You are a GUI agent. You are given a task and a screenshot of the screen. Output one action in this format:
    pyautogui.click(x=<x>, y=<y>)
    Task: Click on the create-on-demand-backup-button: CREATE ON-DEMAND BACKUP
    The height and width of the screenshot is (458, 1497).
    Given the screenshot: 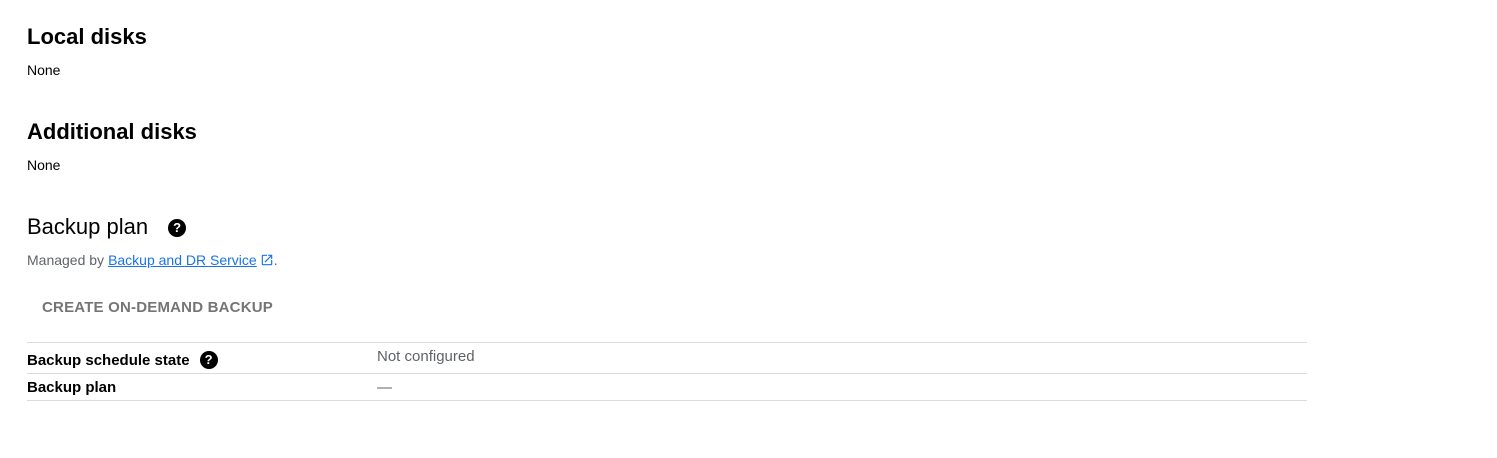 What is the action you would take?
    pyautogui.click(x=157, y=307)
    